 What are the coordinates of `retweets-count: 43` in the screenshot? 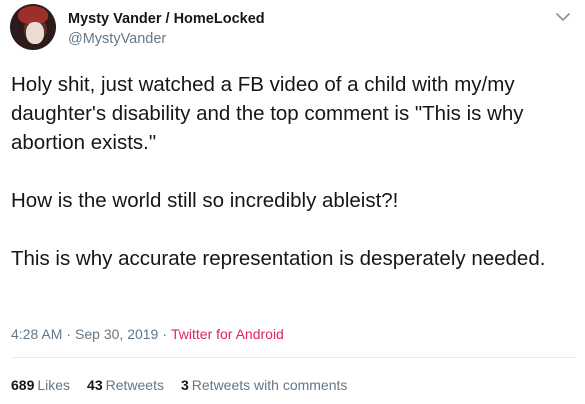 It's located at (95, 385).